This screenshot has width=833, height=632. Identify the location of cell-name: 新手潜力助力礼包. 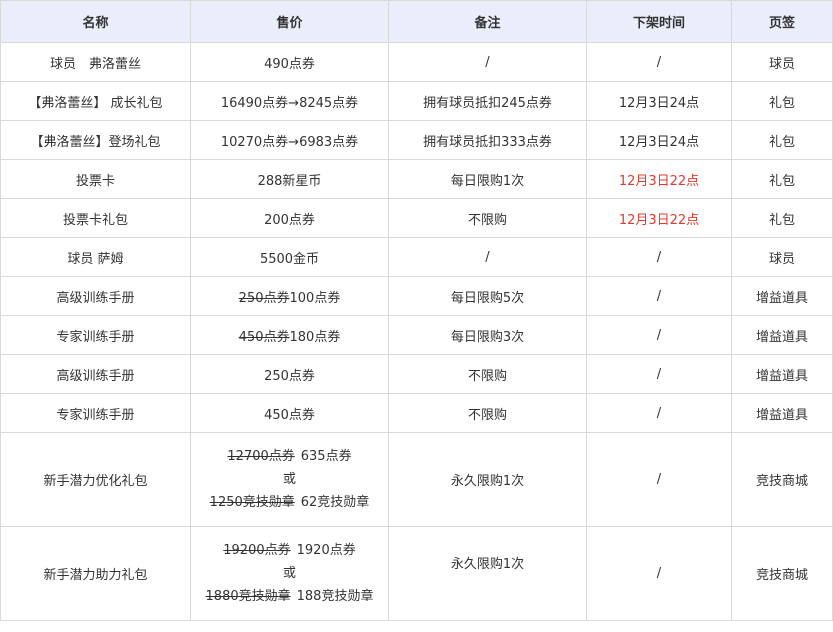
(95, 573).